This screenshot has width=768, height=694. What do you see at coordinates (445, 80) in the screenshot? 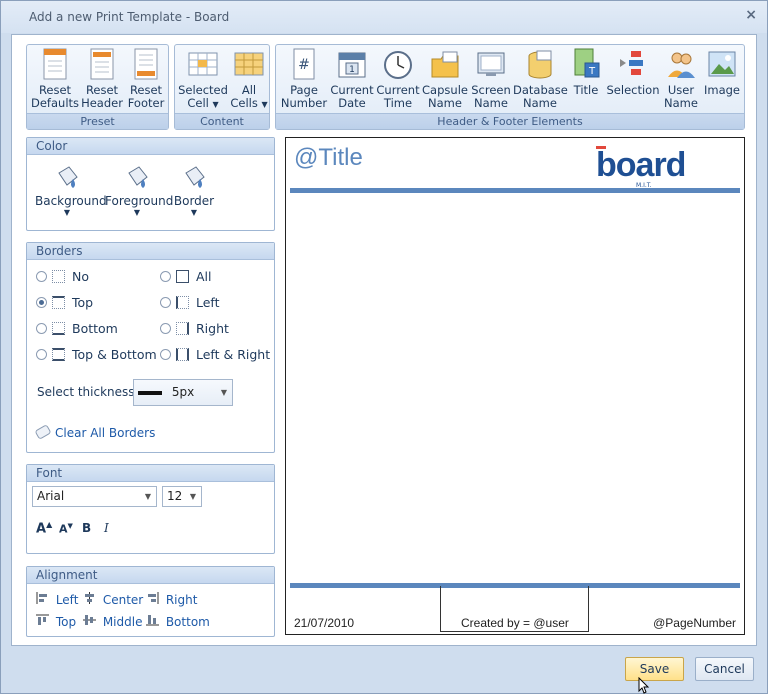
I see `capsule-name-button: Capsule Name` at bounding box center [445, 80].